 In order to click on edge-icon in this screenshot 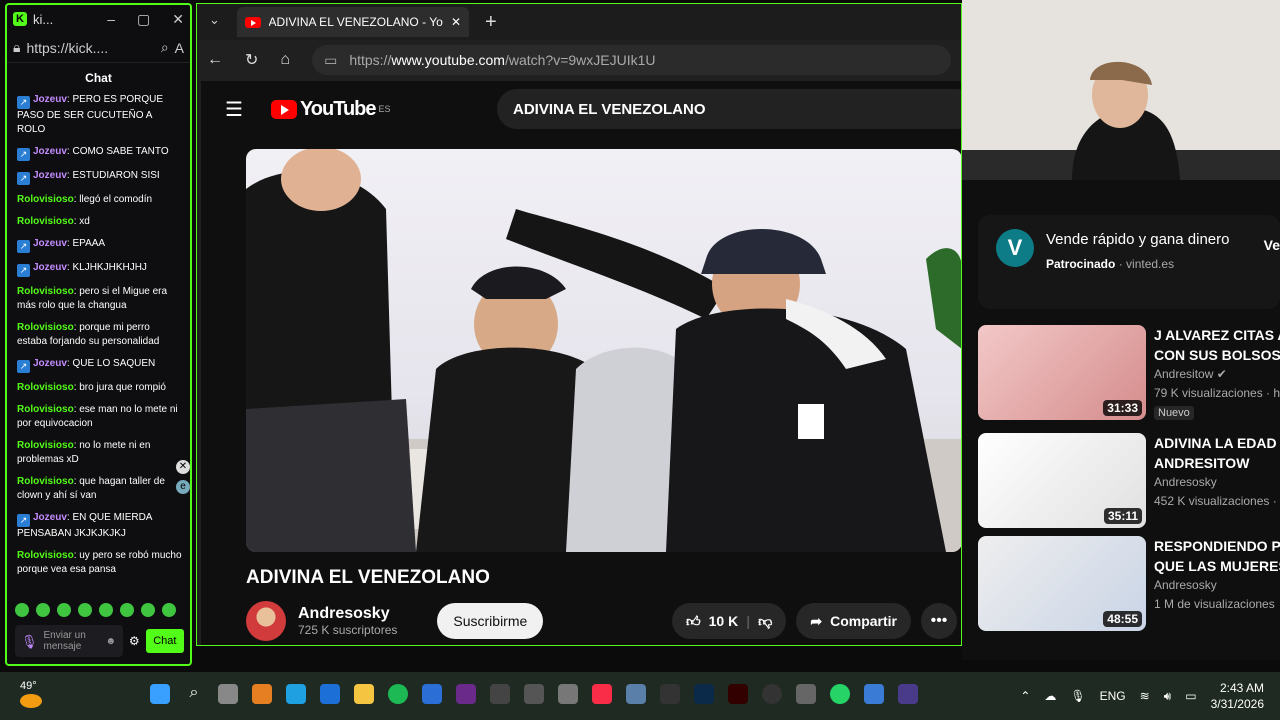, I will do `click(296, 694)`.